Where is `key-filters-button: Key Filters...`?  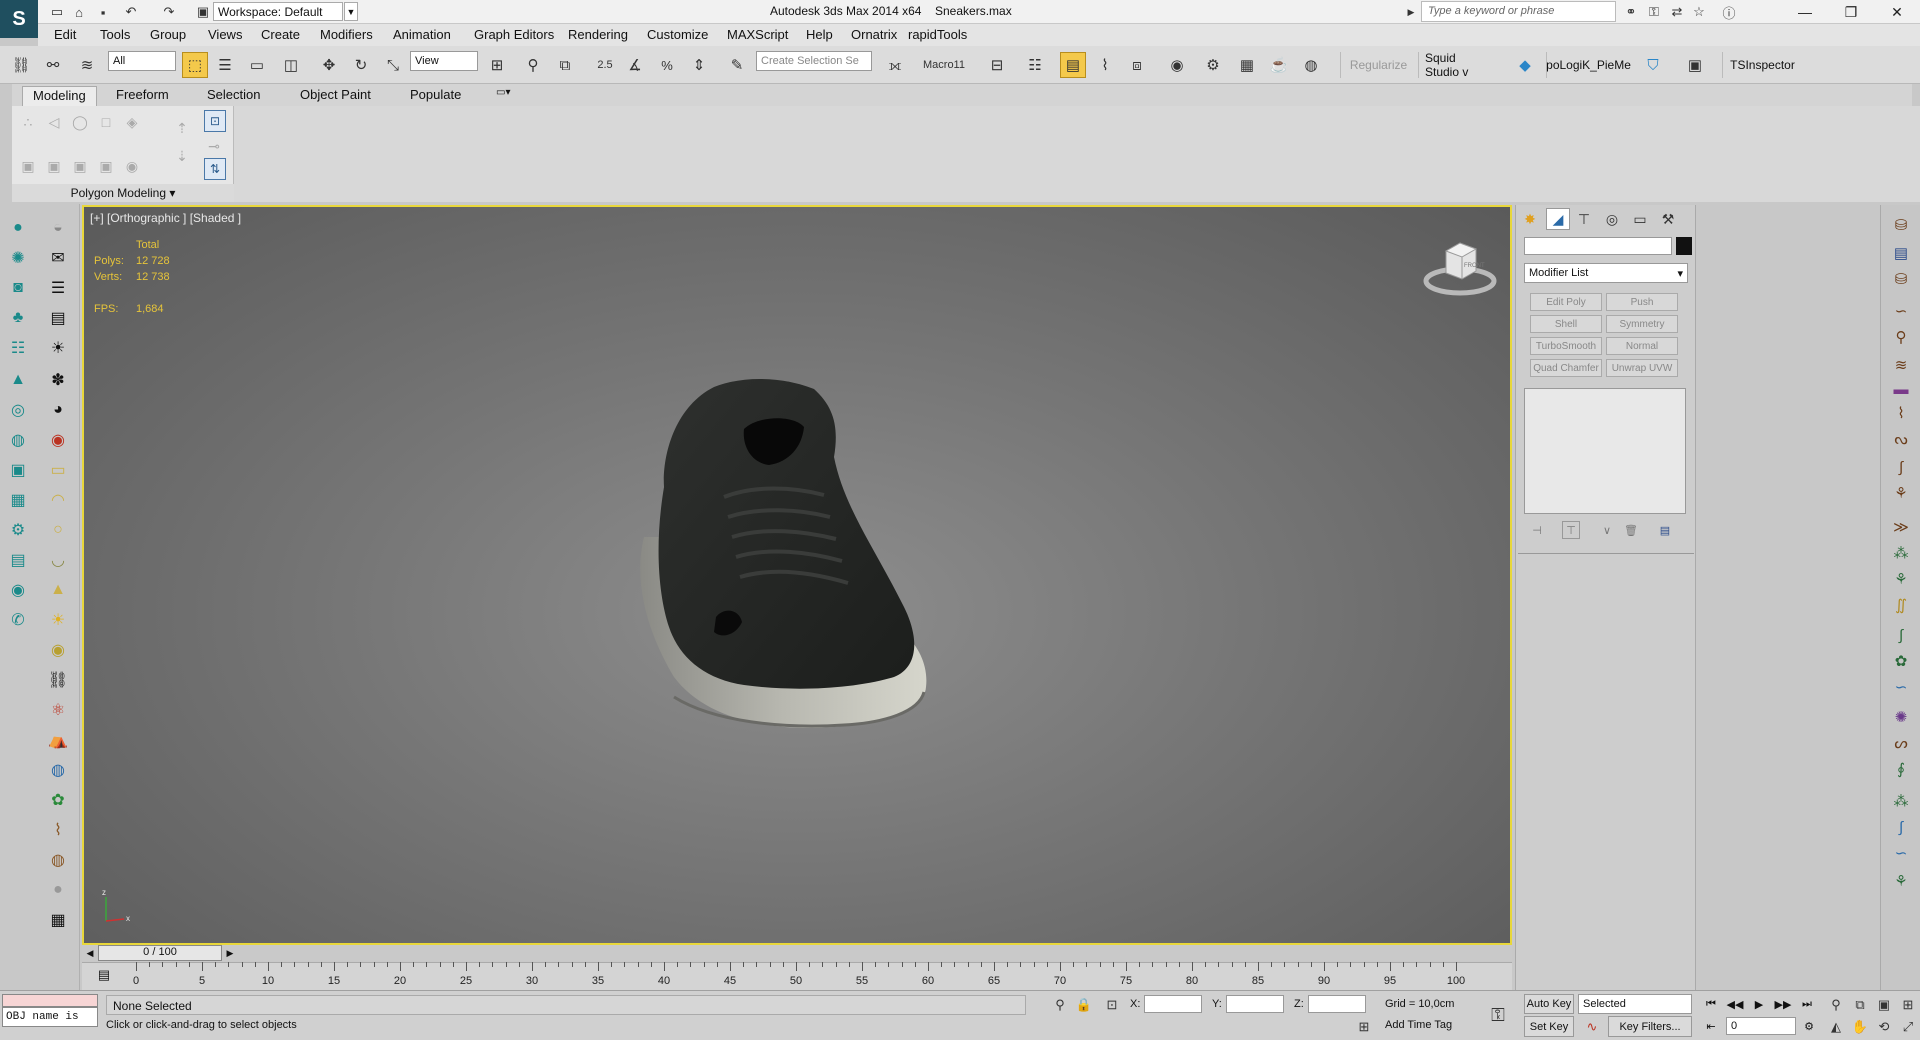 key-filters-button: Key Filters... is located at coordinates (1650, 1026).